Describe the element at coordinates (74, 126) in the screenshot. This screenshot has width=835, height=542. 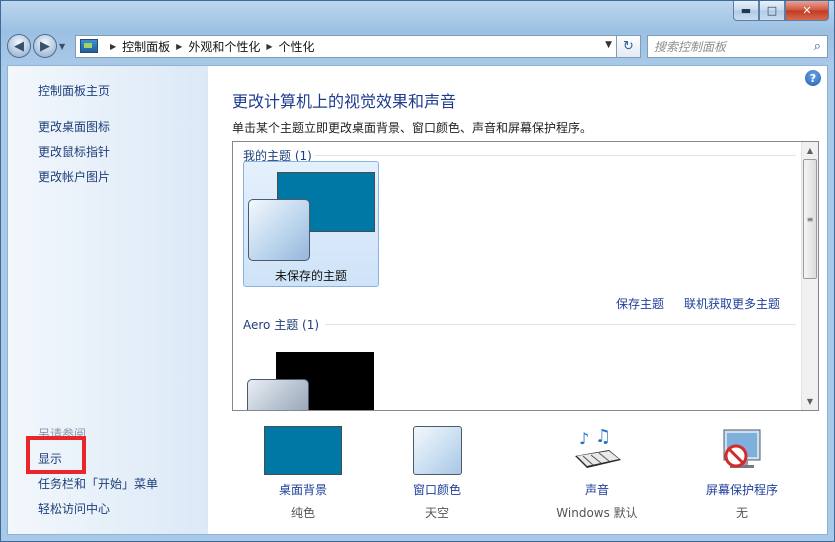
I see `sidebar-link-desktop-icons: 更改桌面图标` at that location.